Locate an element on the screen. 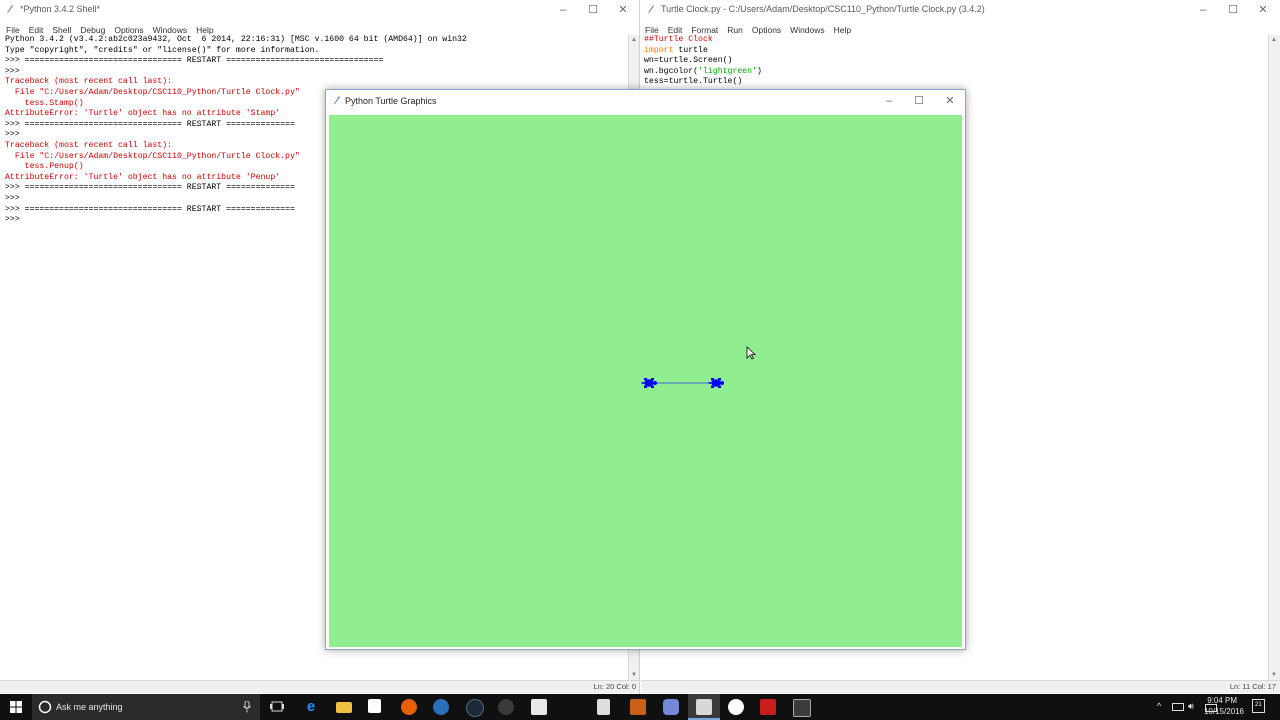  xbox-icon is located at coordinates (736, 707).